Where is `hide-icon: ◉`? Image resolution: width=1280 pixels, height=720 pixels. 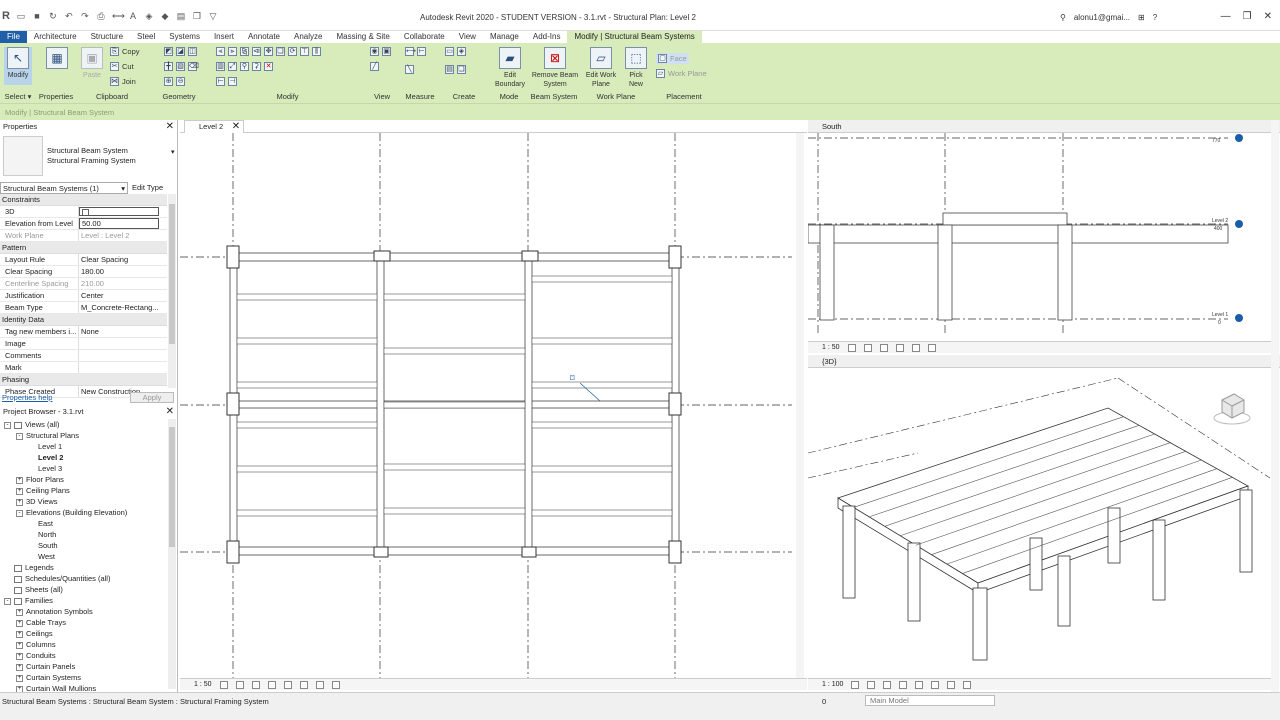
hide-icon: ◉ is located at coordinates (374, 51).